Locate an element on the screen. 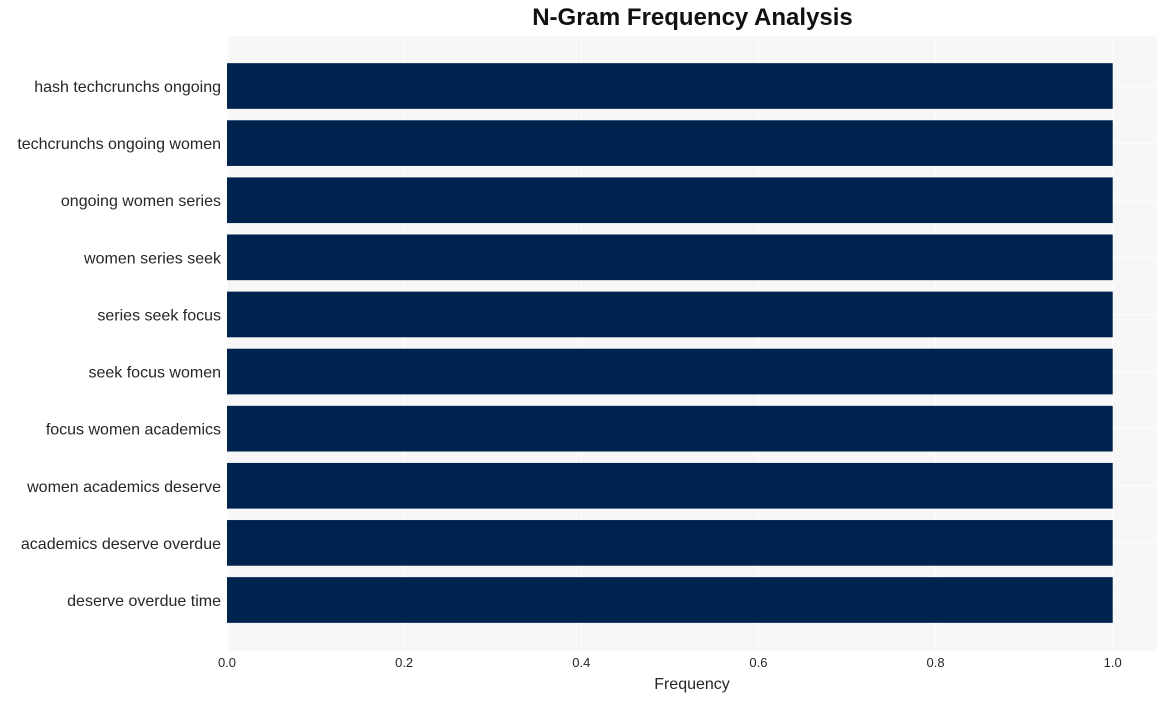 The image size is (1166, 701). y-tick-label: women series seek is located at coordinates (152, 258).